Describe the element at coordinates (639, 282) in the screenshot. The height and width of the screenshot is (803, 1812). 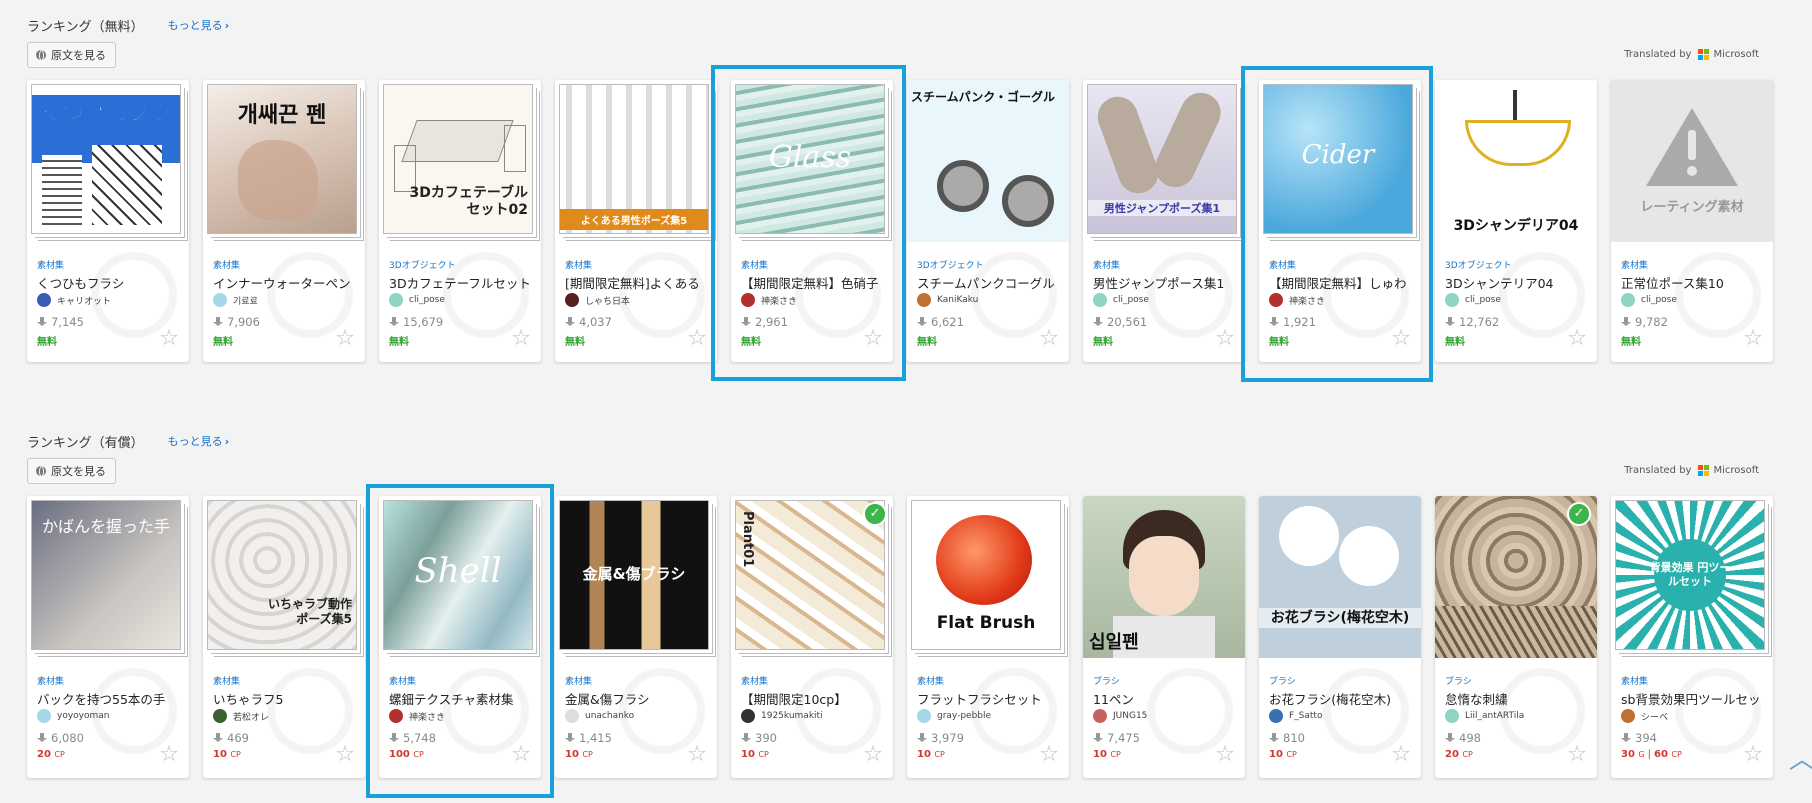
I see `card-title: [期間限定無料]よくある` at that location.